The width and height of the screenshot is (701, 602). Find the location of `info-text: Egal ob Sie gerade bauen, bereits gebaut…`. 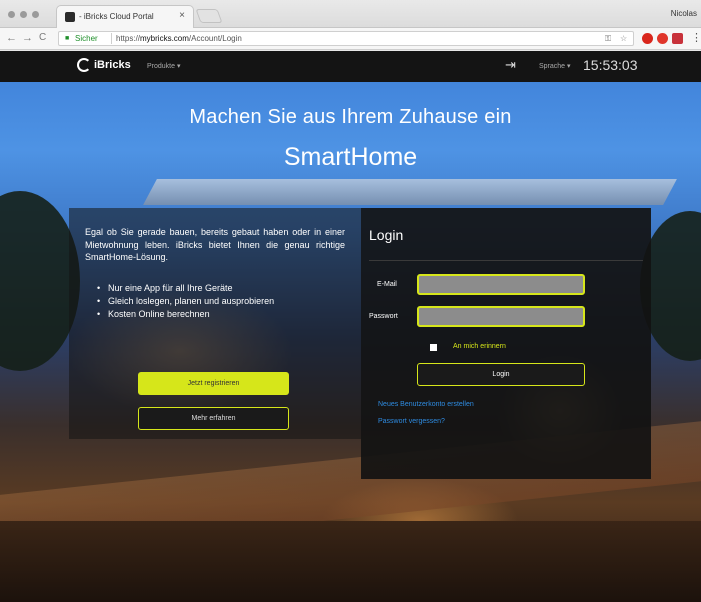

info-text: Egal ob Sie gerade bauen, bereits gebaut… is located at coordinates (215, 244).